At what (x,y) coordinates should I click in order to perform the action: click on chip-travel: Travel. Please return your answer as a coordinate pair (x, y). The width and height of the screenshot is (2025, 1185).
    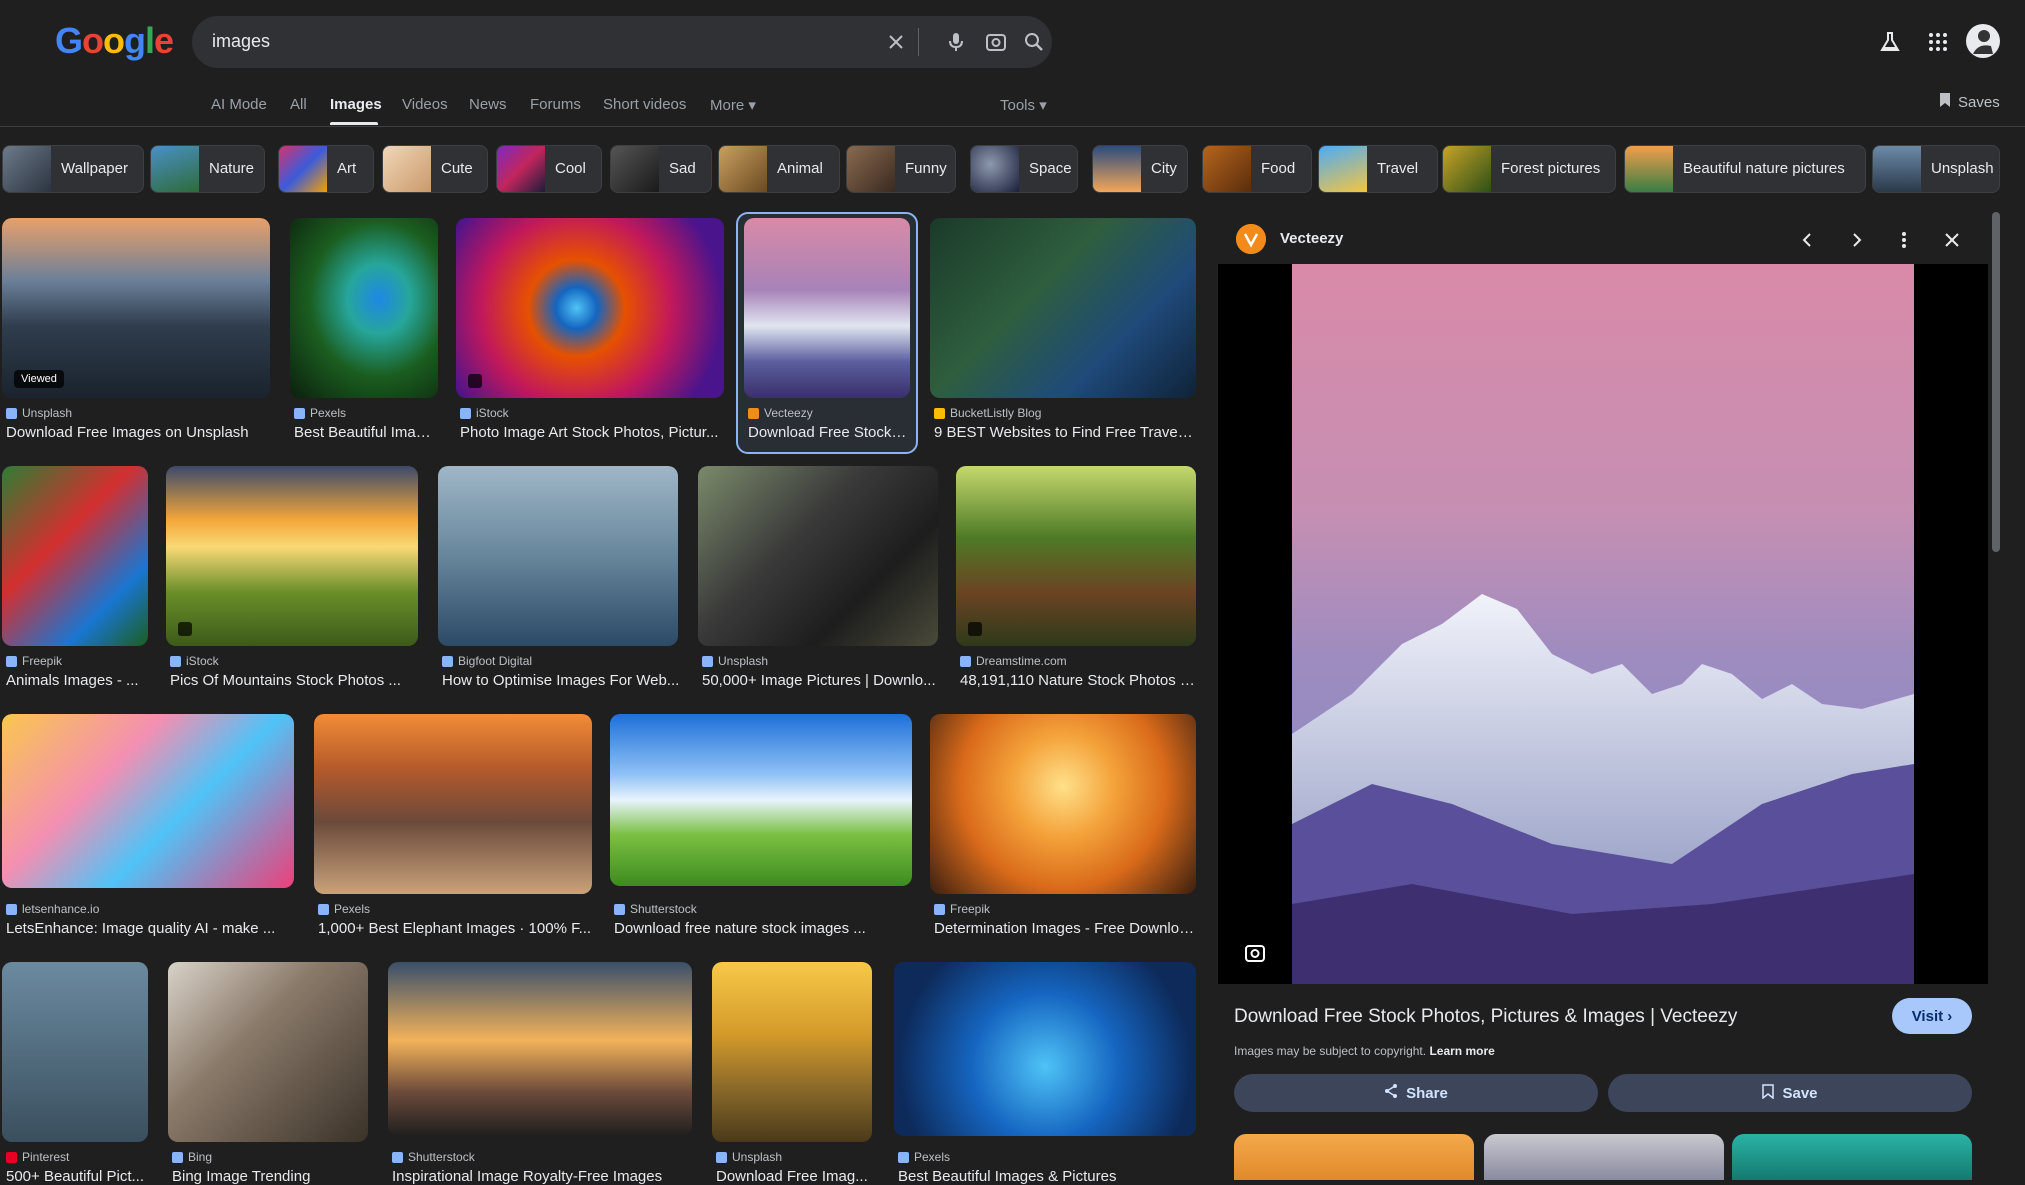
    Looking at the image, I should click on (1378, 169).